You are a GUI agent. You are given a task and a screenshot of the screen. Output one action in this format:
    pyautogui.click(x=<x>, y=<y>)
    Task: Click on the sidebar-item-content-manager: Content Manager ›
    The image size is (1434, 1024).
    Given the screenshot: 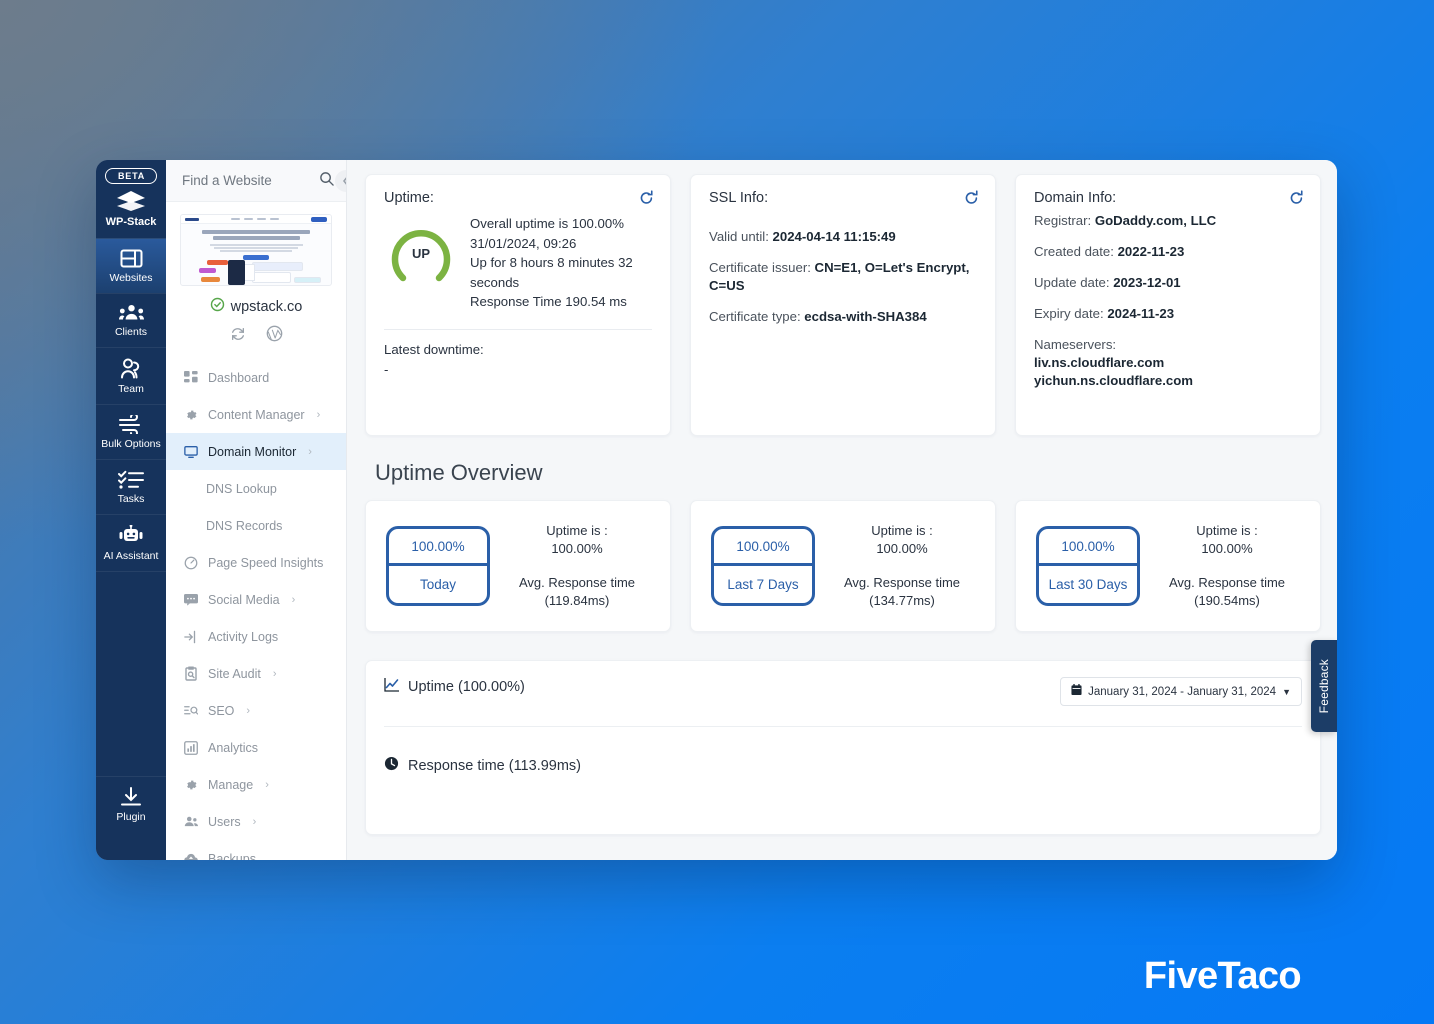 What is the action you would take?
    pyautogui.click(x=256, y=414)
    